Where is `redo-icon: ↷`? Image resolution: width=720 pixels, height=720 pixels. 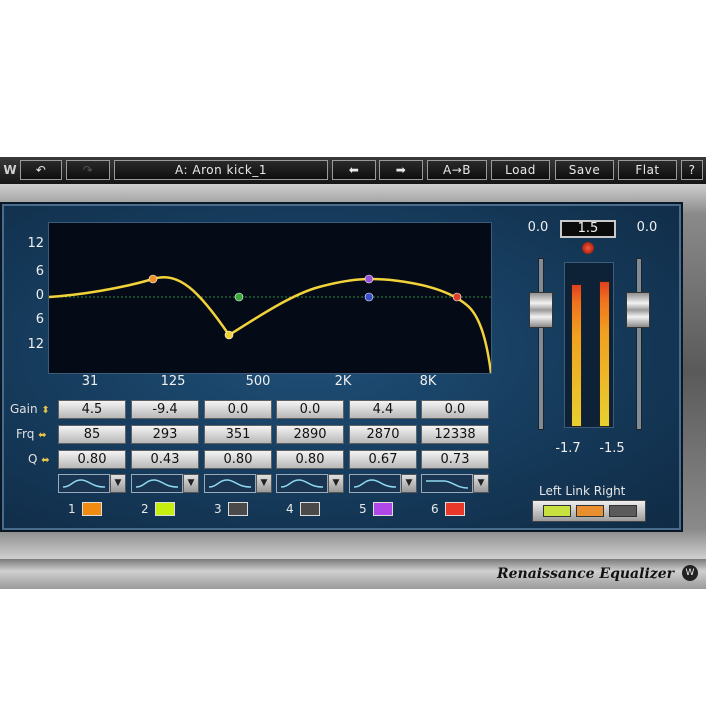 redo-icon: ↷ is located at coordinates (88, 170).